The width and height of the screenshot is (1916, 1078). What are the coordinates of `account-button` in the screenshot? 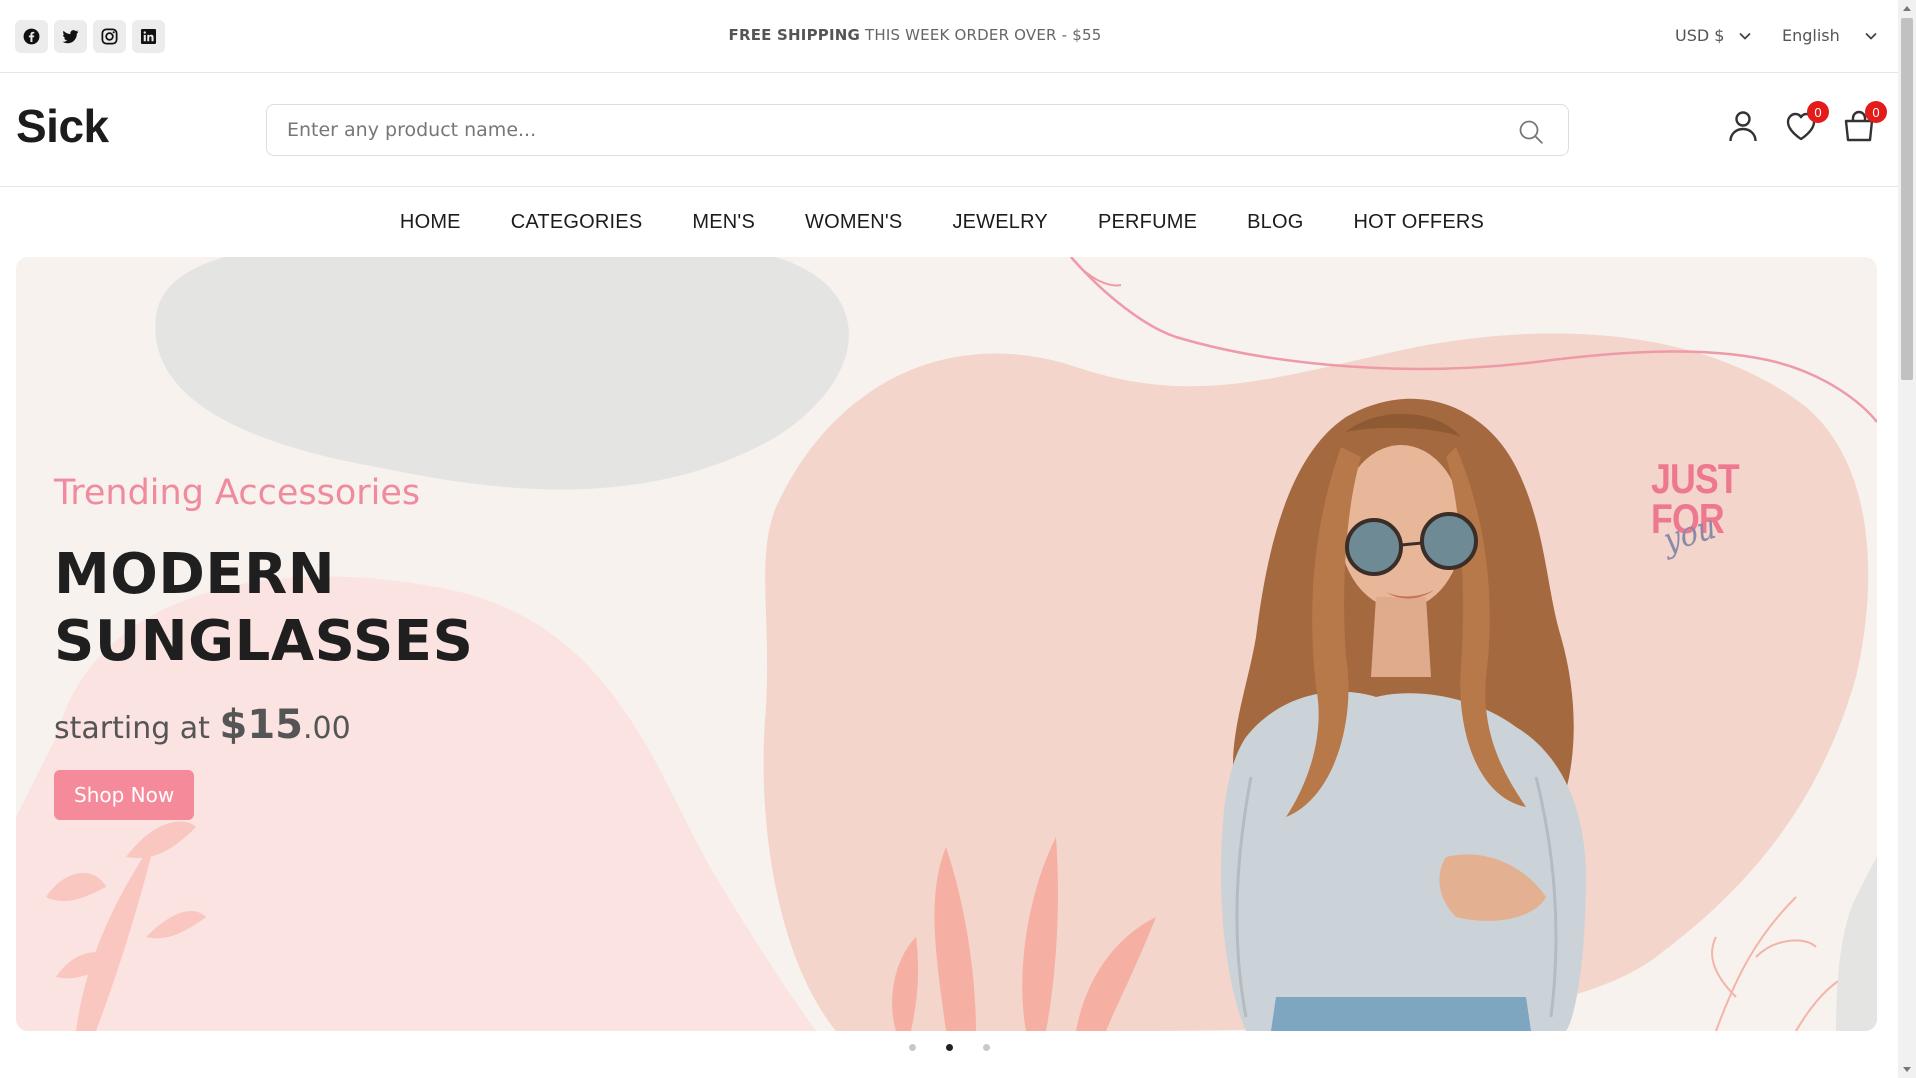 It's located at (1743, 126).